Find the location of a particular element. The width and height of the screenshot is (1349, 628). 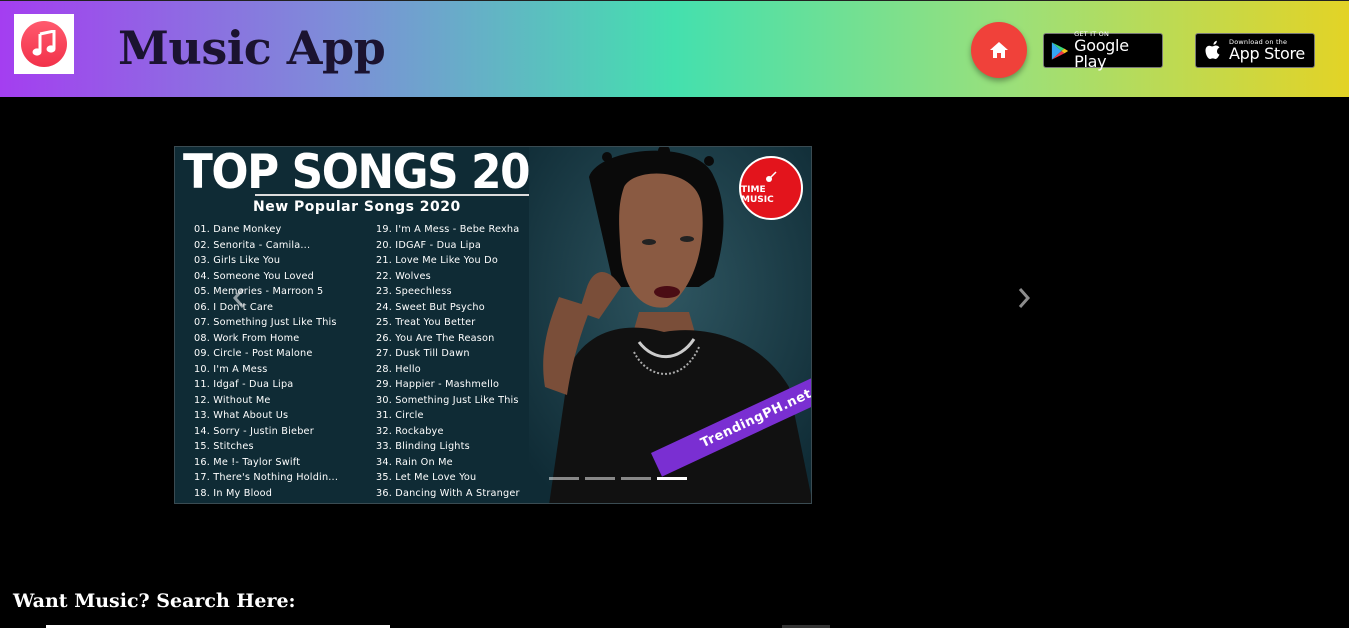

app-title: Music App is located at coordinates (252, 48).